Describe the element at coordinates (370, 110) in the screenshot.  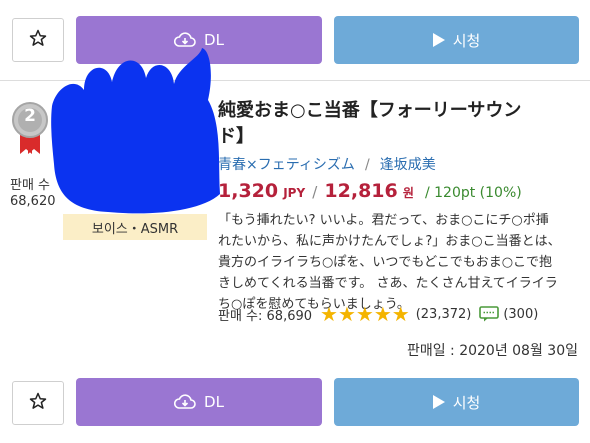
I see `title-line-1: 純愛おま○こ当番【フォーリーサウン` at that location.